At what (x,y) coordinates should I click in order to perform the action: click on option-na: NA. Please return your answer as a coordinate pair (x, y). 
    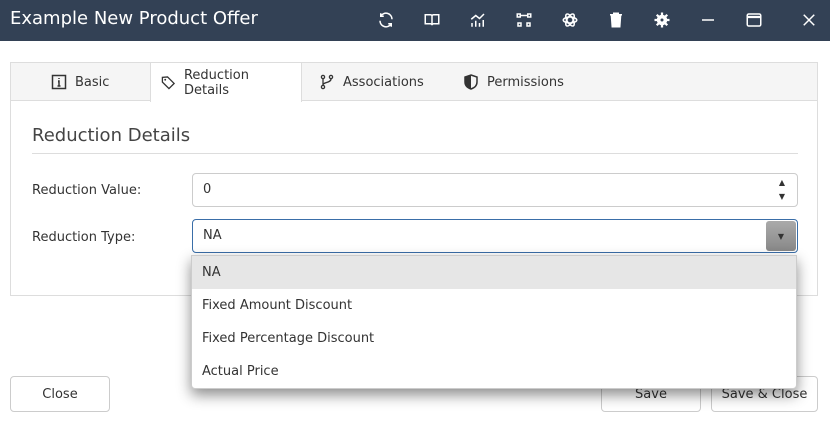
    Looking at the image, I should click on (494, 272).